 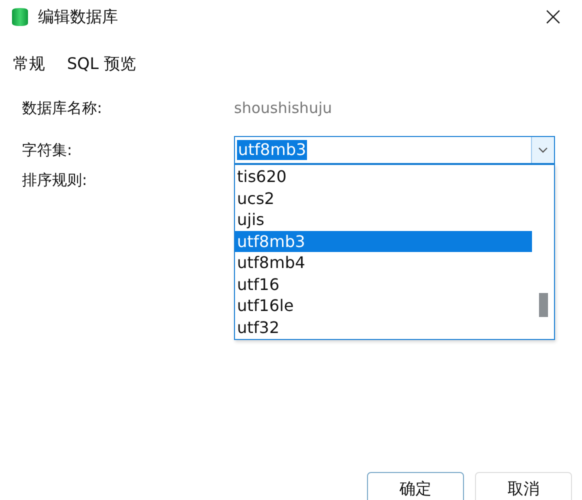 What do you see at coordinates (523, 486) in the screenshot?
I see `cancel-button: 取消` at bounding box center [523, 486].